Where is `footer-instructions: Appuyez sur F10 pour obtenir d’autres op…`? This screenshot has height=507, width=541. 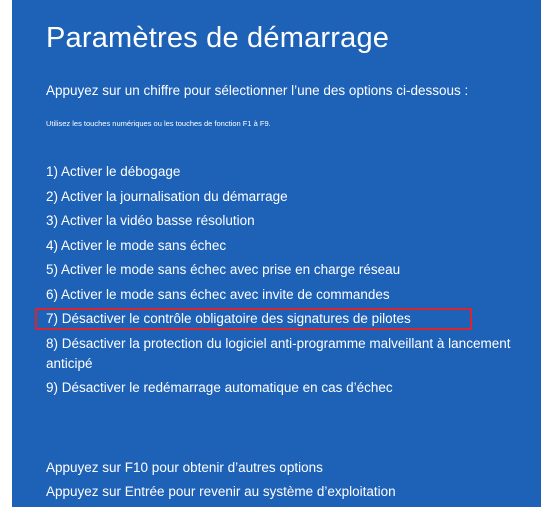
footer-instructions: Appuyez sur F10 pour obtenir d’autres op… is located at coordinates (221, 480).